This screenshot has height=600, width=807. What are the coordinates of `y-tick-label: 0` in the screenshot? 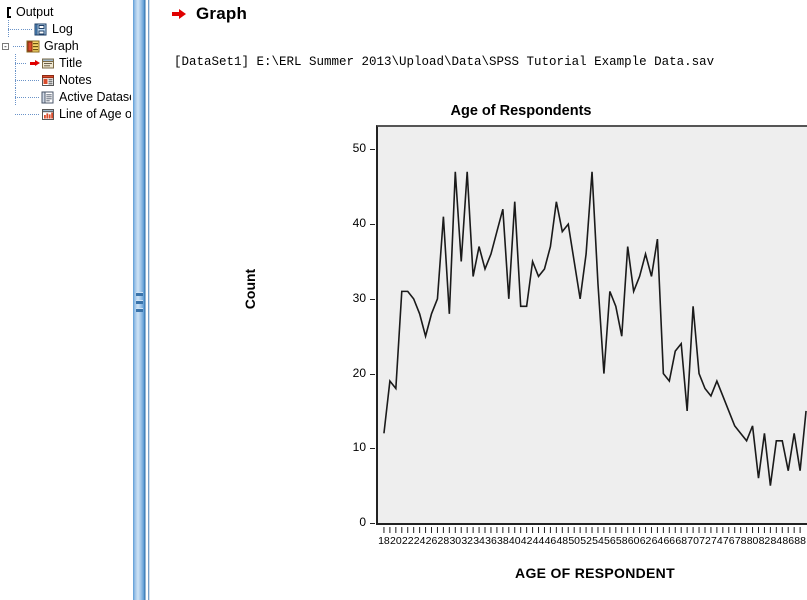 It's located at (362, 522).